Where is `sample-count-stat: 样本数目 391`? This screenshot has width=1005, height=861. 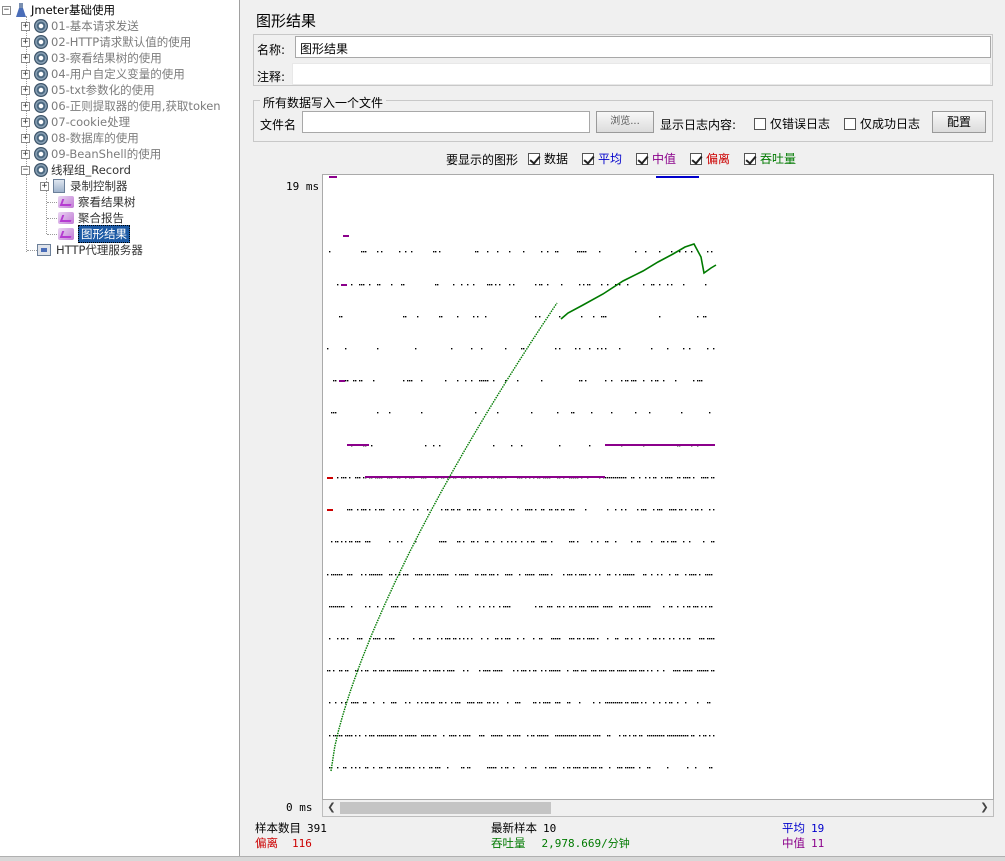
sample-count-stat: 样本数目 391 is located at coordinates (291, 828).